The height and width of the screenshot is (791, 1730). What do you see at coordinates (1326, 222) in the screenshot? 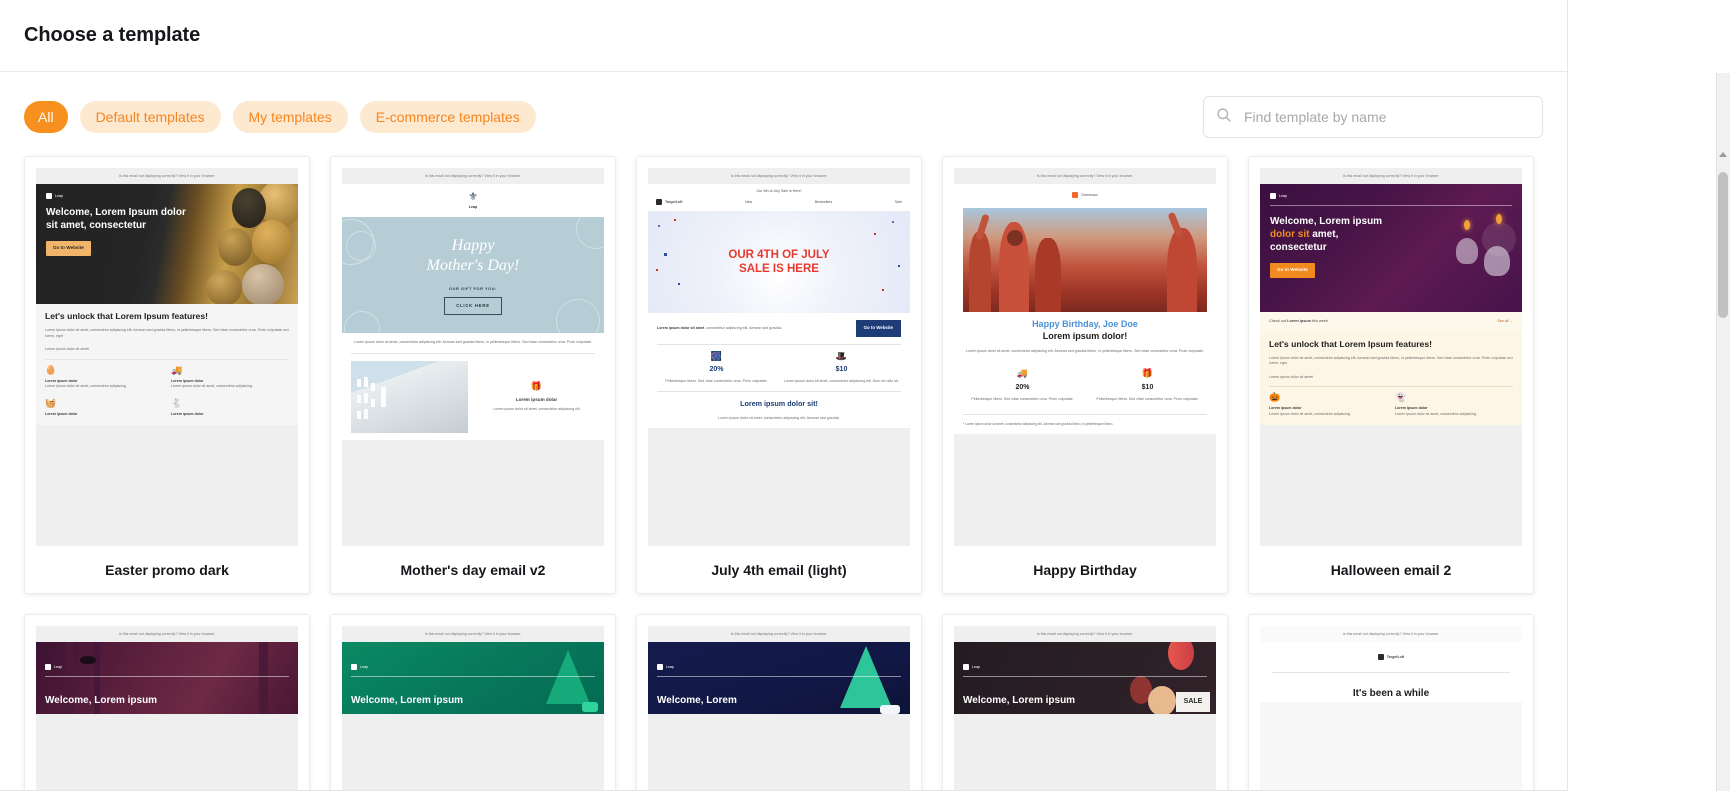
I see `hero-headline-line1: Welcome, Lorem ipsum` at bounding box center [1326, 222].